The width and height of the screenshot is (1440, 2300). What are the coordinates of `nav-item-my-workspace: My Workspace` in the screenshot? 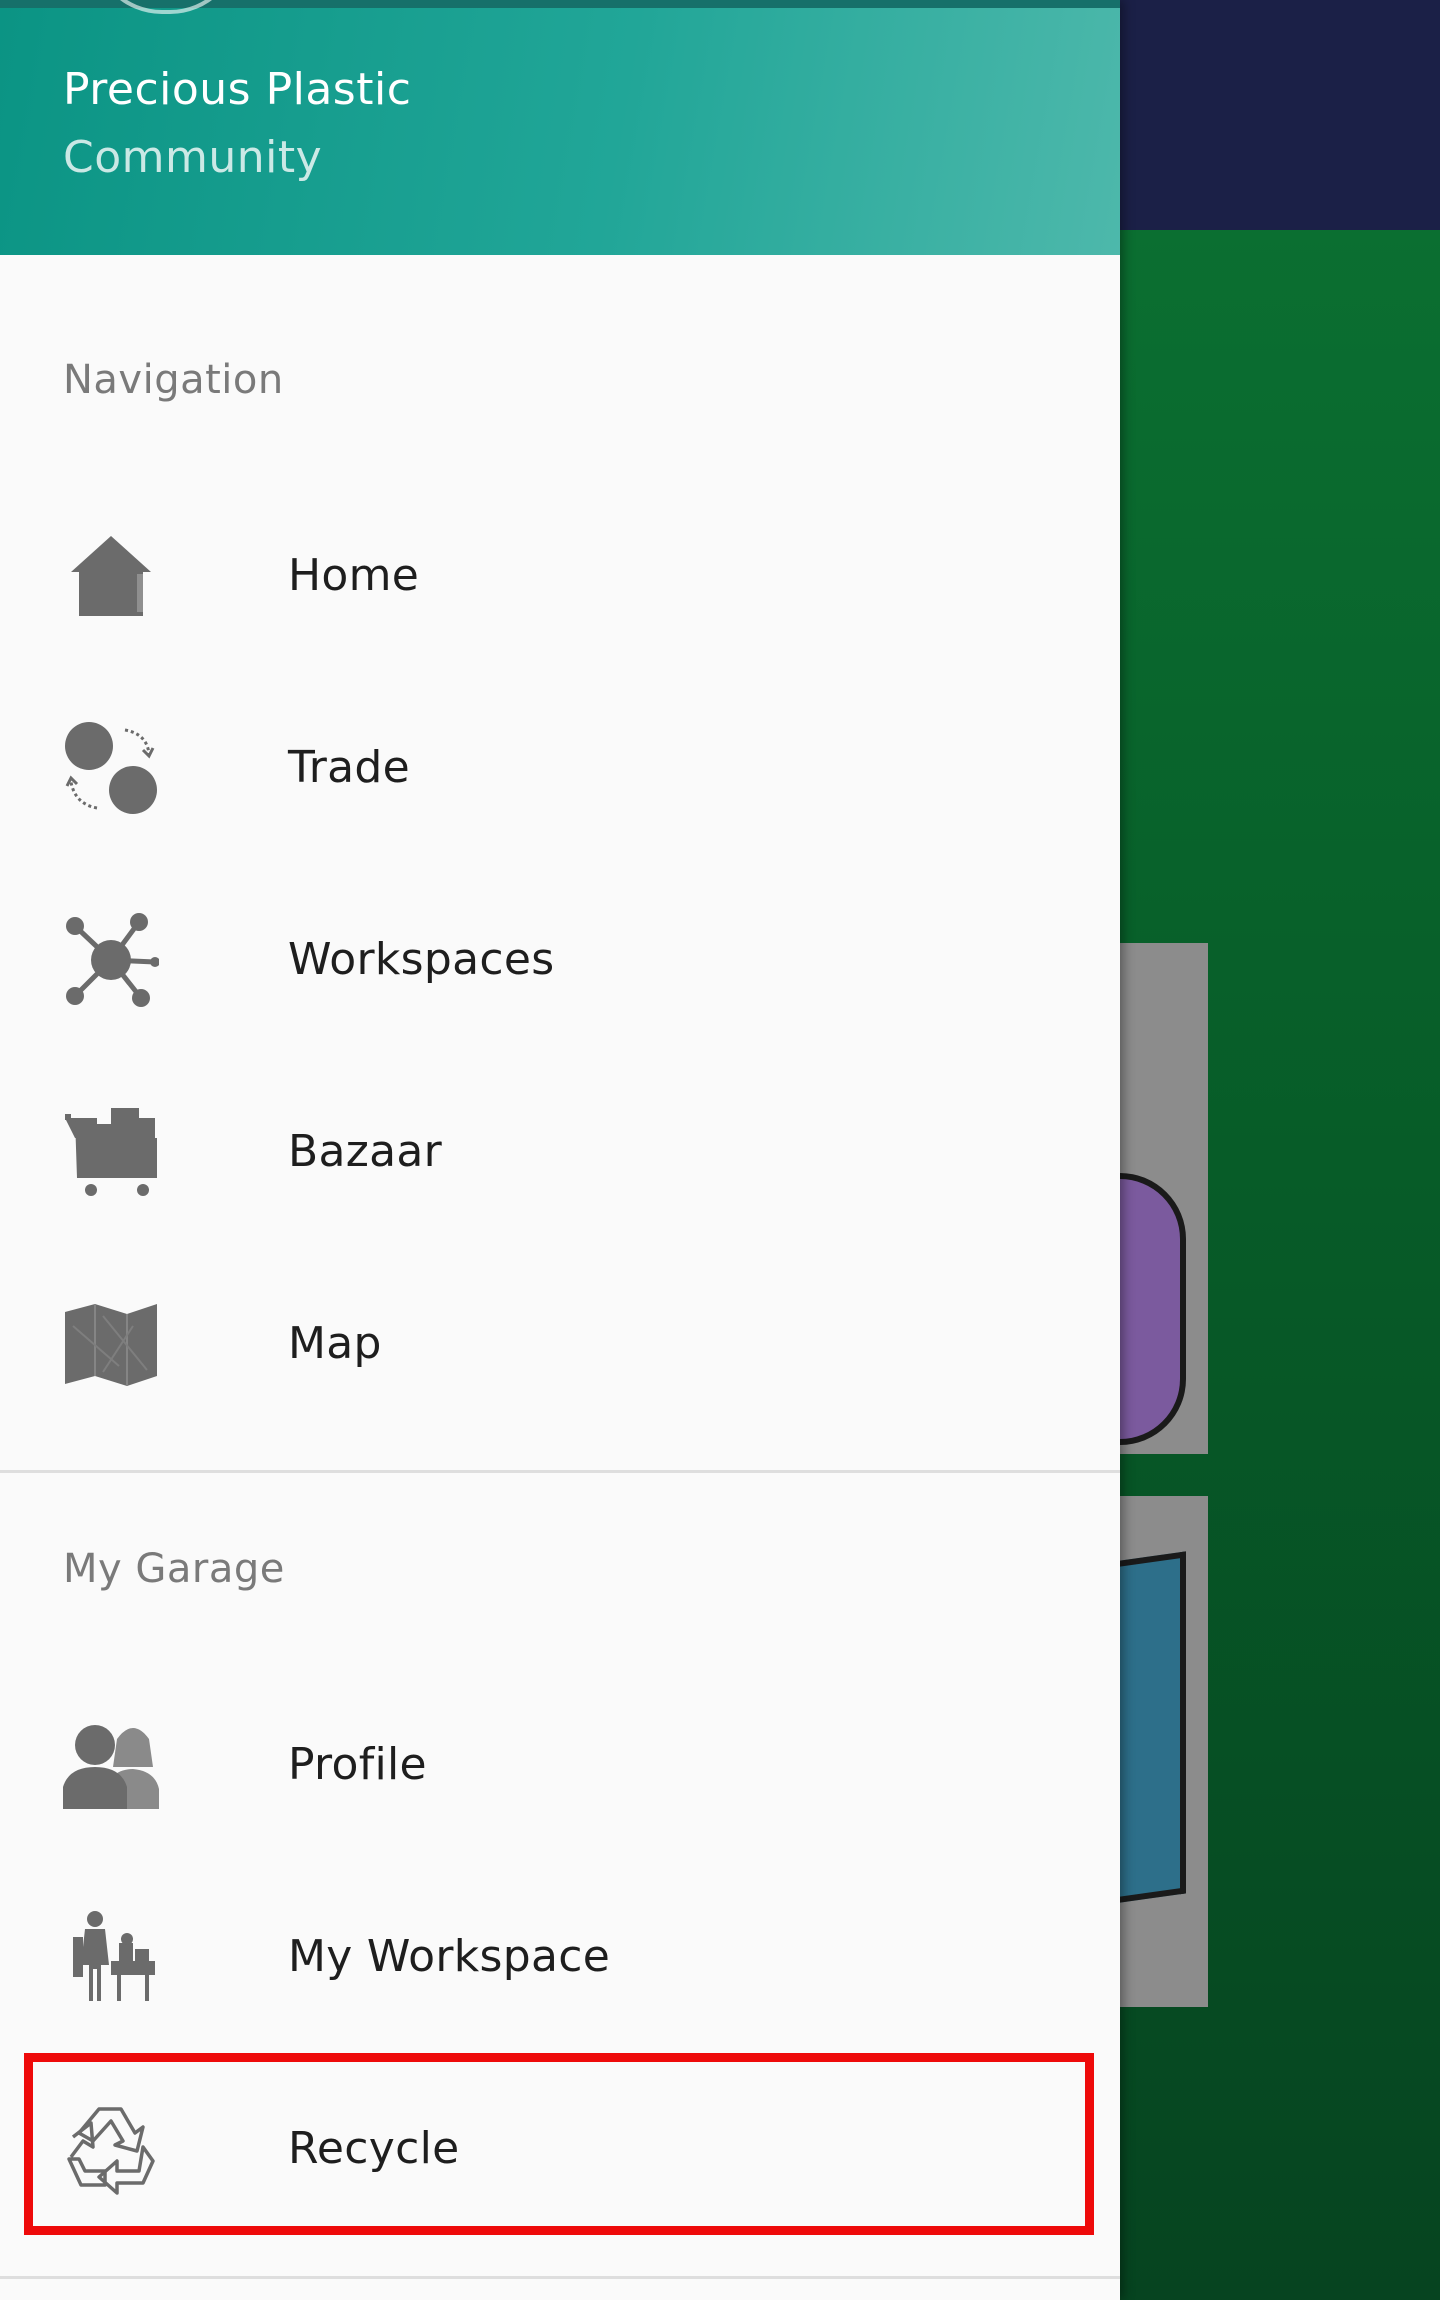 It's located at (560, 1957).